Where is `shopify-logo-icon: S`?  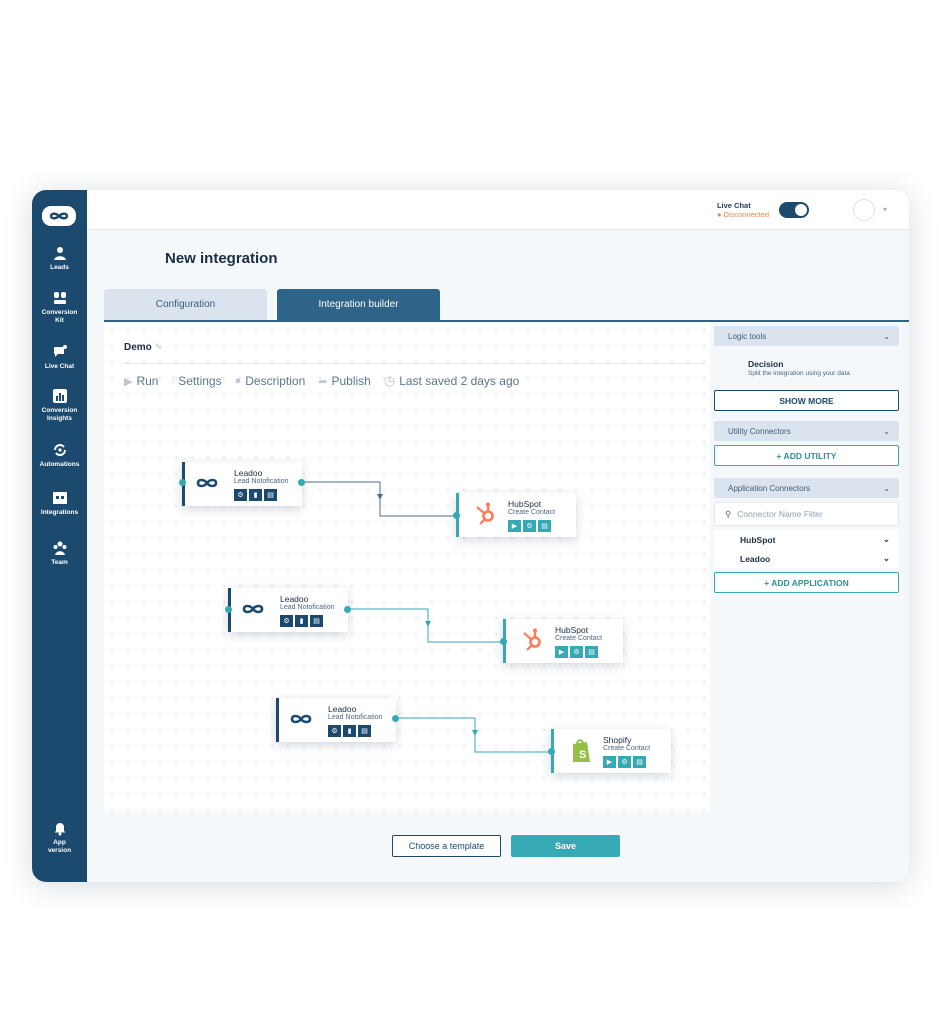
shopify-logo-icon: S is located at coordinates (581, 750).